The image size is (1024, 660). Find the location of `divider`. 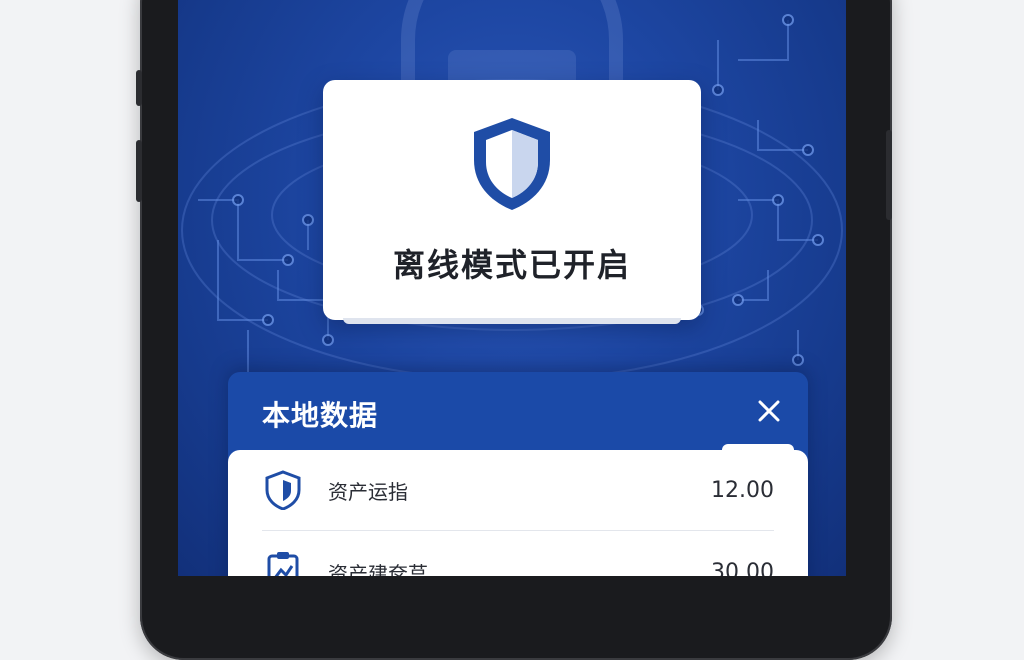

divider is located at coordinates (518, 530).